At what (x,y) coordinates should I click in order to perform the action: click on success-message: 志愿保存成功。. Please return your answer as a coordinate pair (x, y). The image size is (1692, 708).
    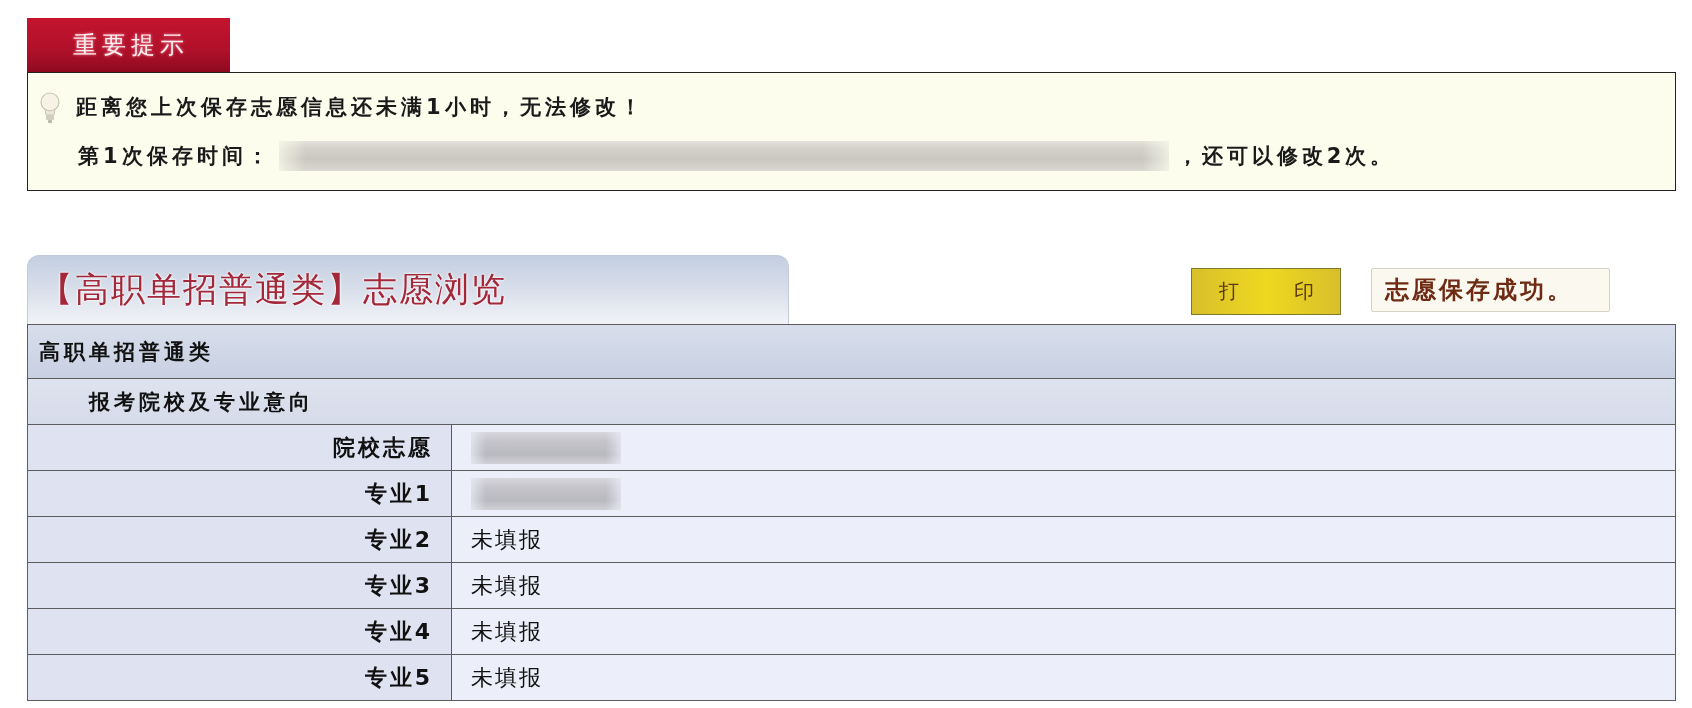
    Looking at the image, I should click on (1490, 290).